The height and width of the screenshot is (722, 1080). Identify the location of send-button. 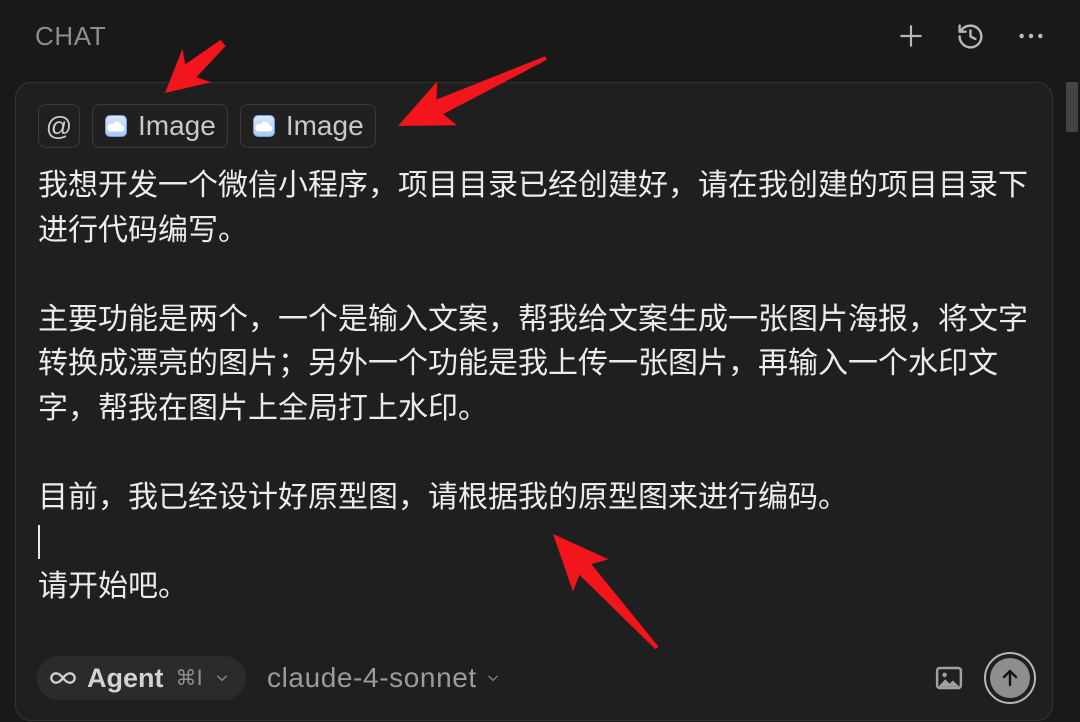
(1010, 678).